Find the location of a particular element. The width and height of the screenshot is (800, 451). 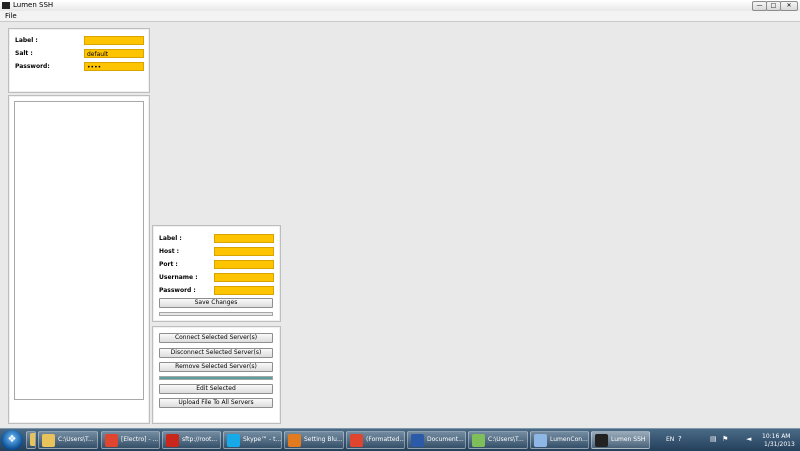

taskbar-item: Lumen SSH is located at coordinates (620, 440).